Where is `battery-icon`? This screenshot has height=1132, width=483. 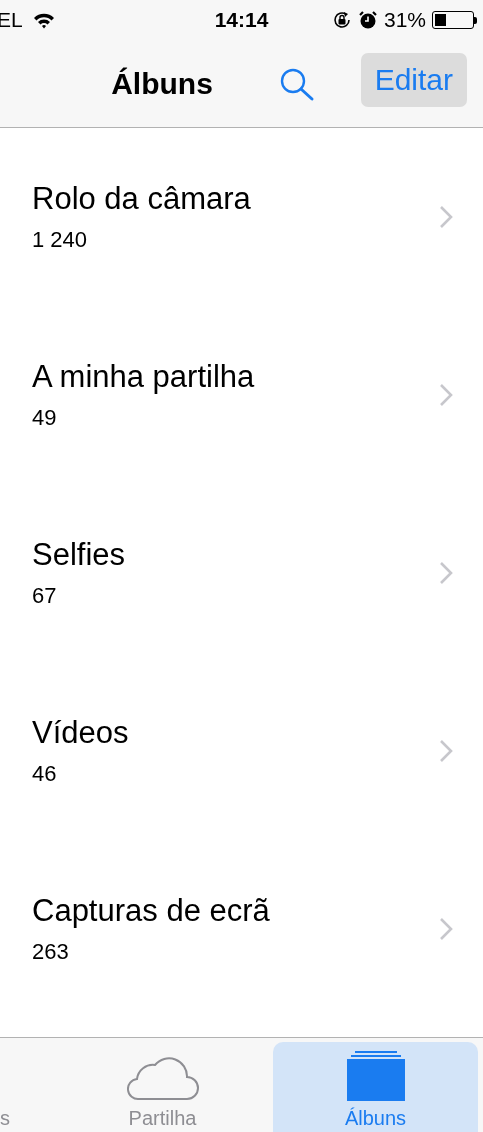 battery-icon is located at coordinates (454, 20).